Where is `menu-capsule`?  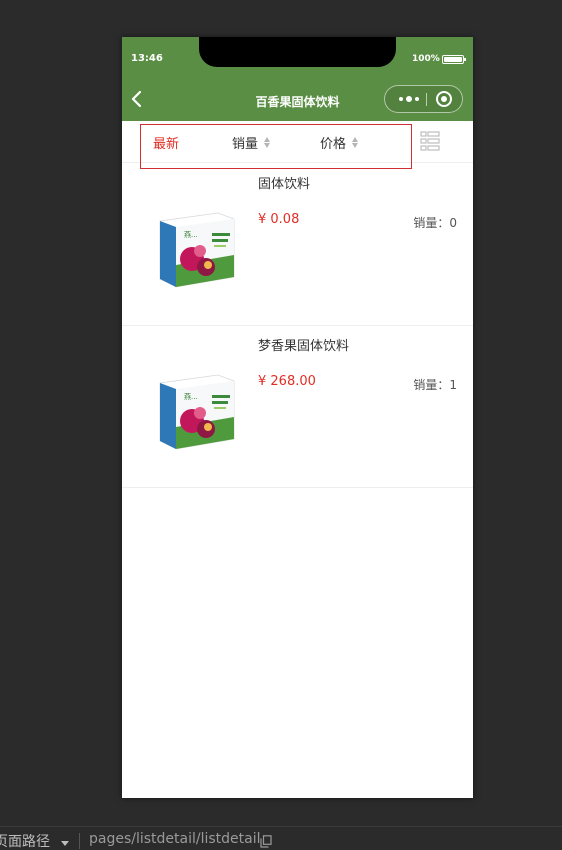
menu-capsule is located at coordinates (423, 99).